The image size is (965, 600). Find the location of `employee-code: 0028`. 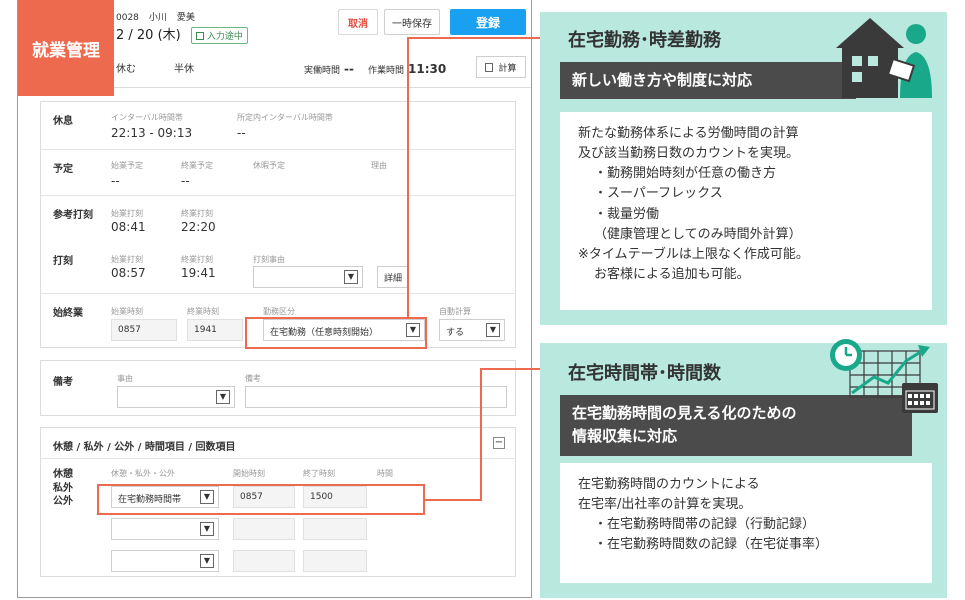

employee-code: 0028 is located at coordinates (127, 18).